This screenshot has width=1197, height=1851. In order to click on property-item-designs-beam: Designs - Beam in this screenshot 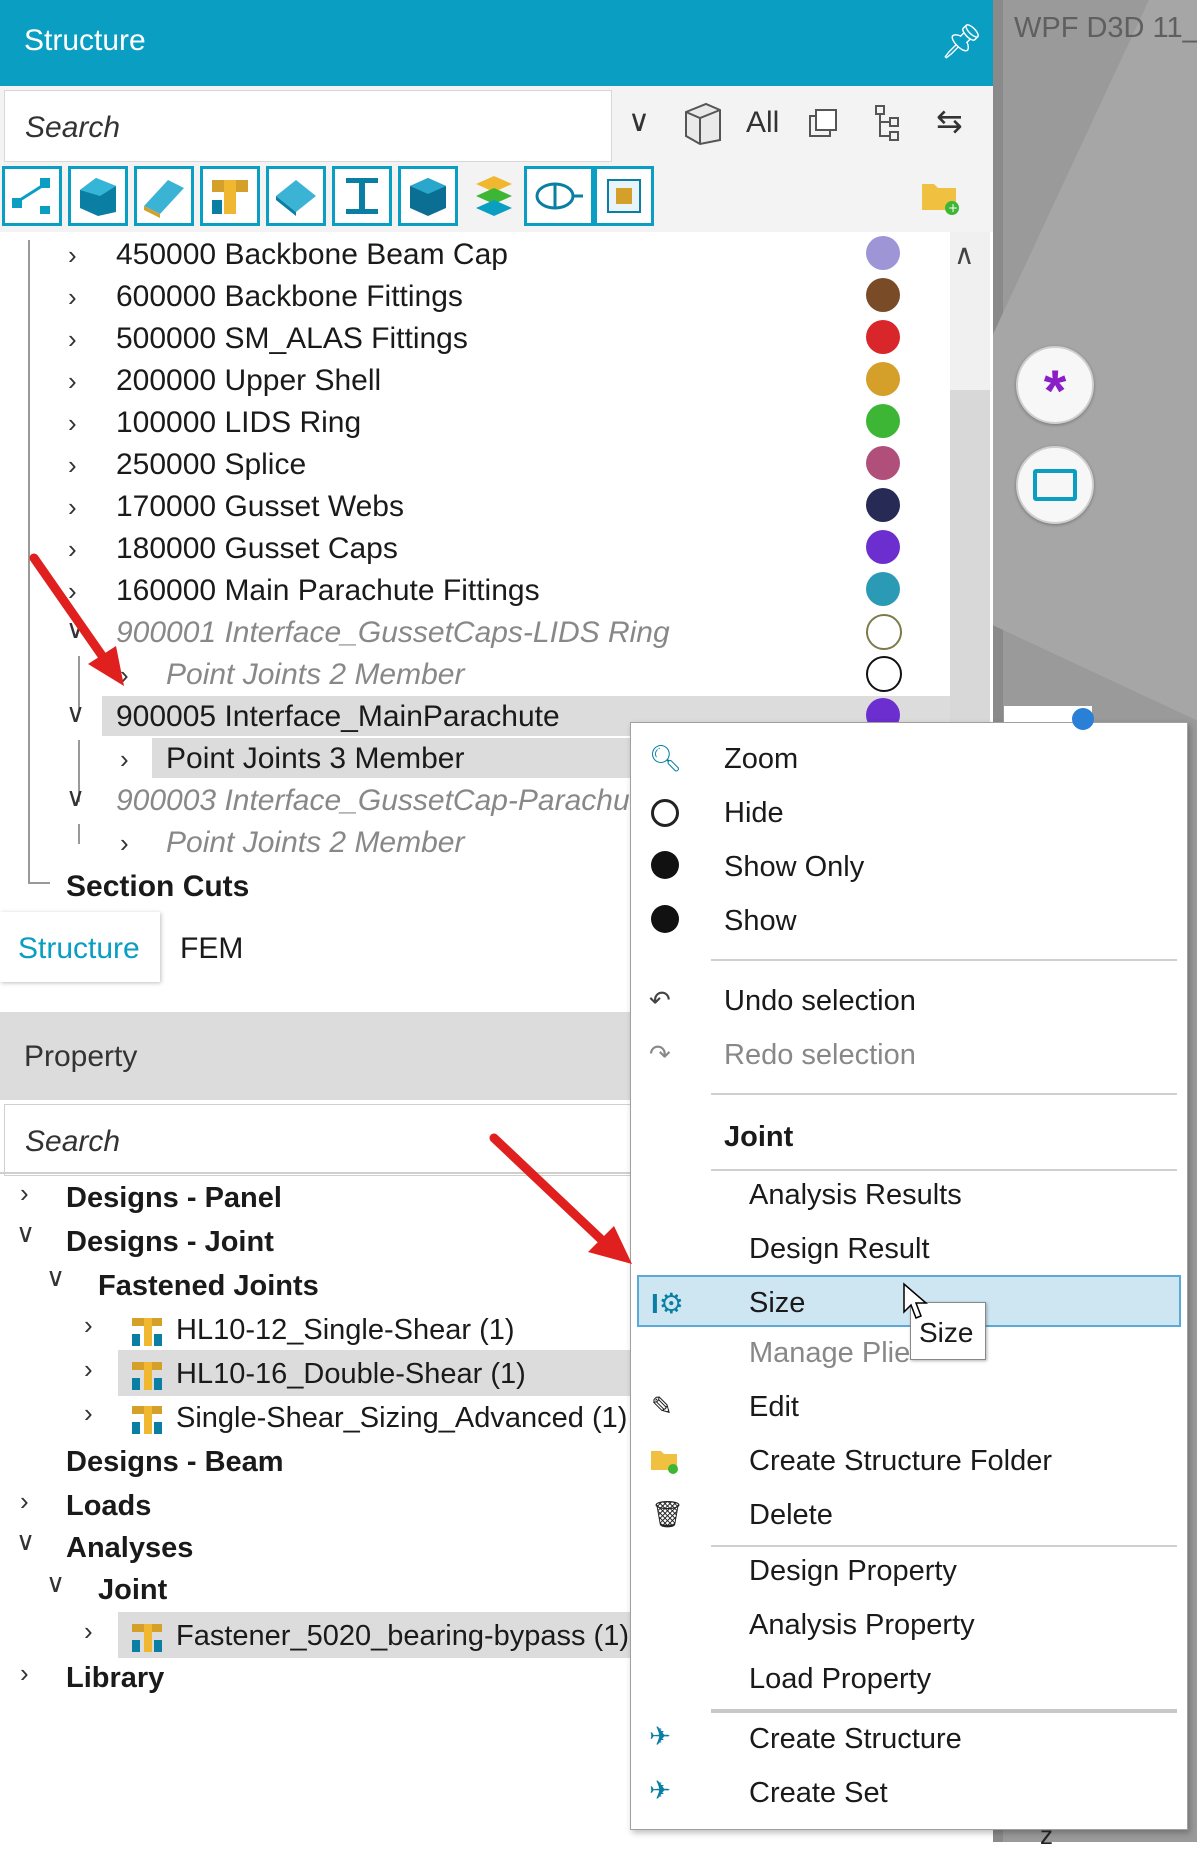, I will do `click(175, 1462)`.